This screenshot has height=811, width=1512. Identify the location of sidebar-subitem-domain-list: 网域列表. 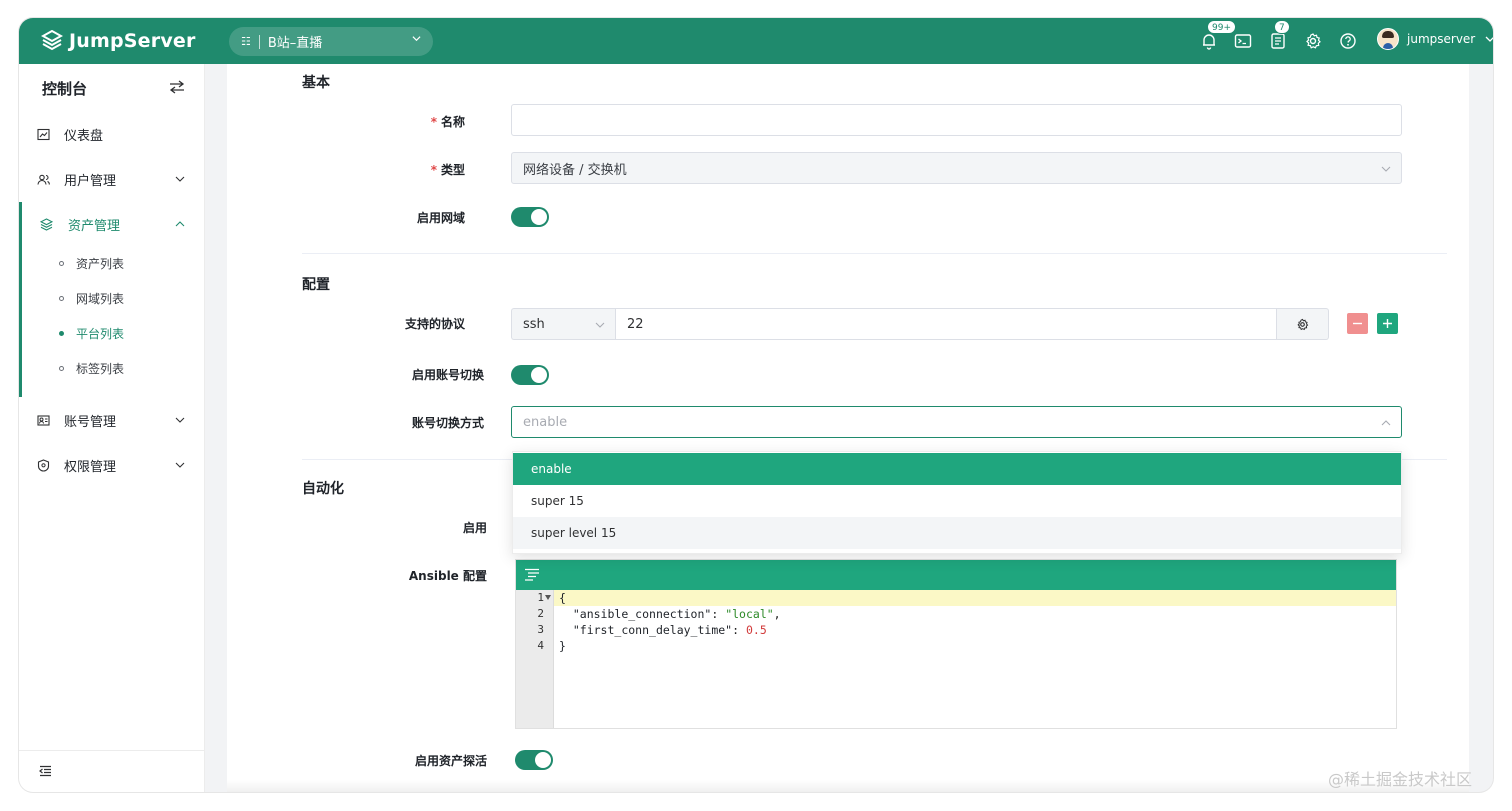
(112, 298).